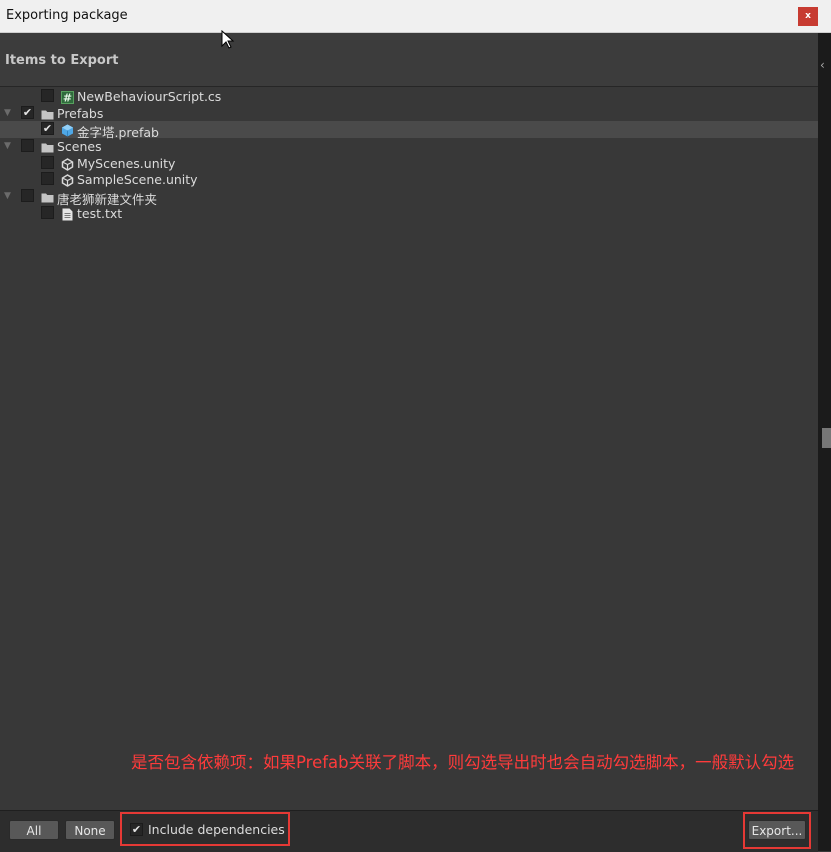 The width and height of the screenshot is (831, 852). Describe the element at coordinates (67, 15) in the screenshot. I see `window-title: Exporting package` at that location.